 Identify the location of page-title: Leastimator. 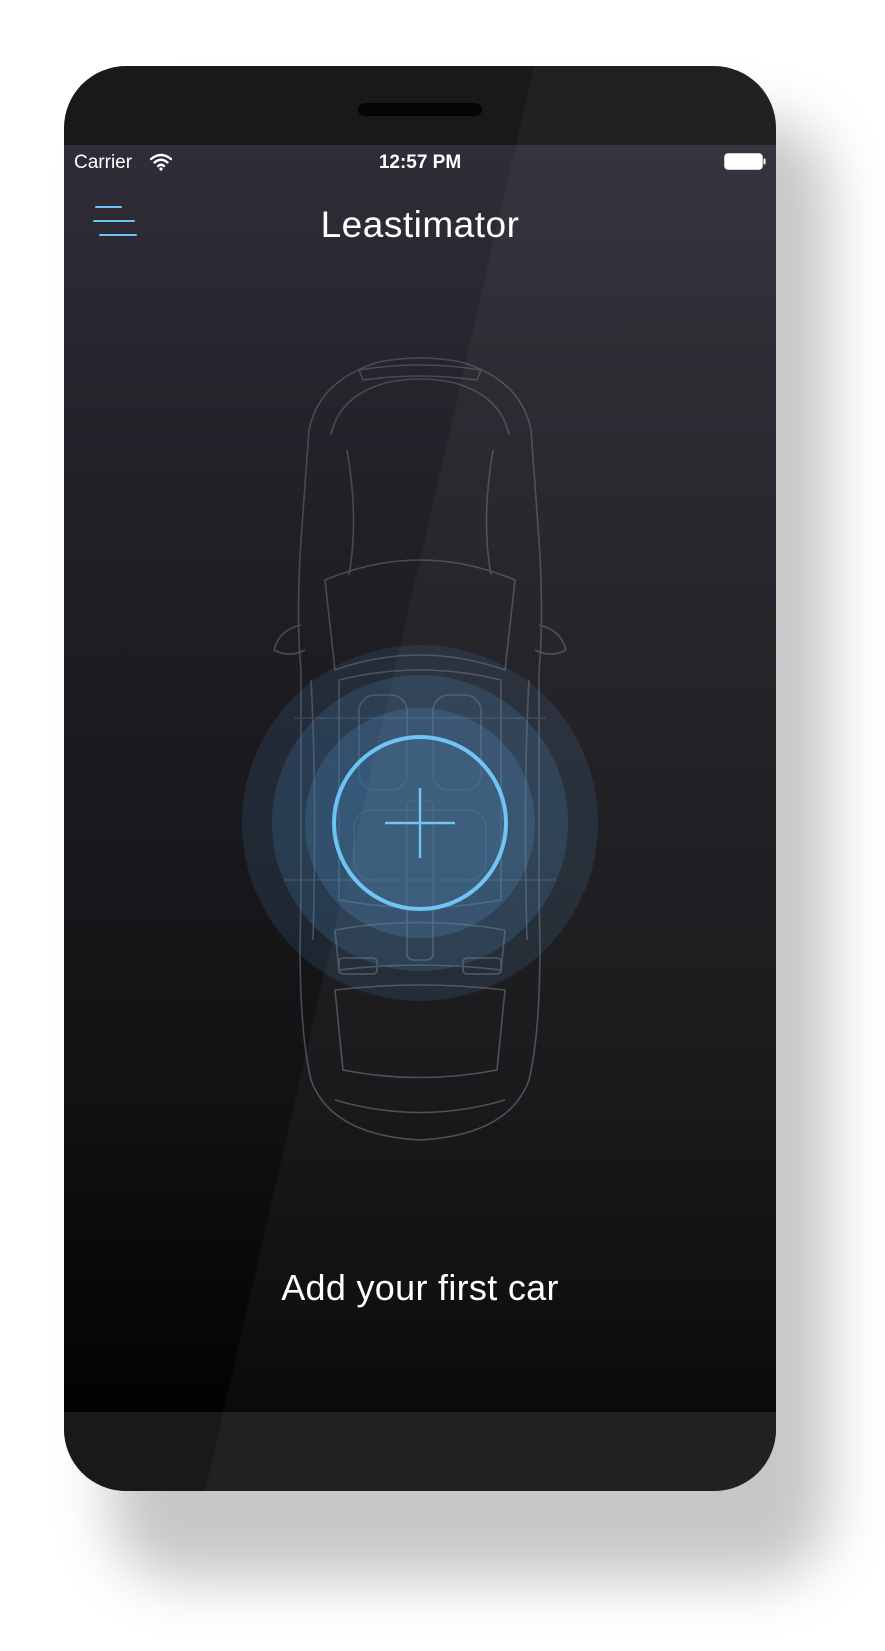
(420, 224).